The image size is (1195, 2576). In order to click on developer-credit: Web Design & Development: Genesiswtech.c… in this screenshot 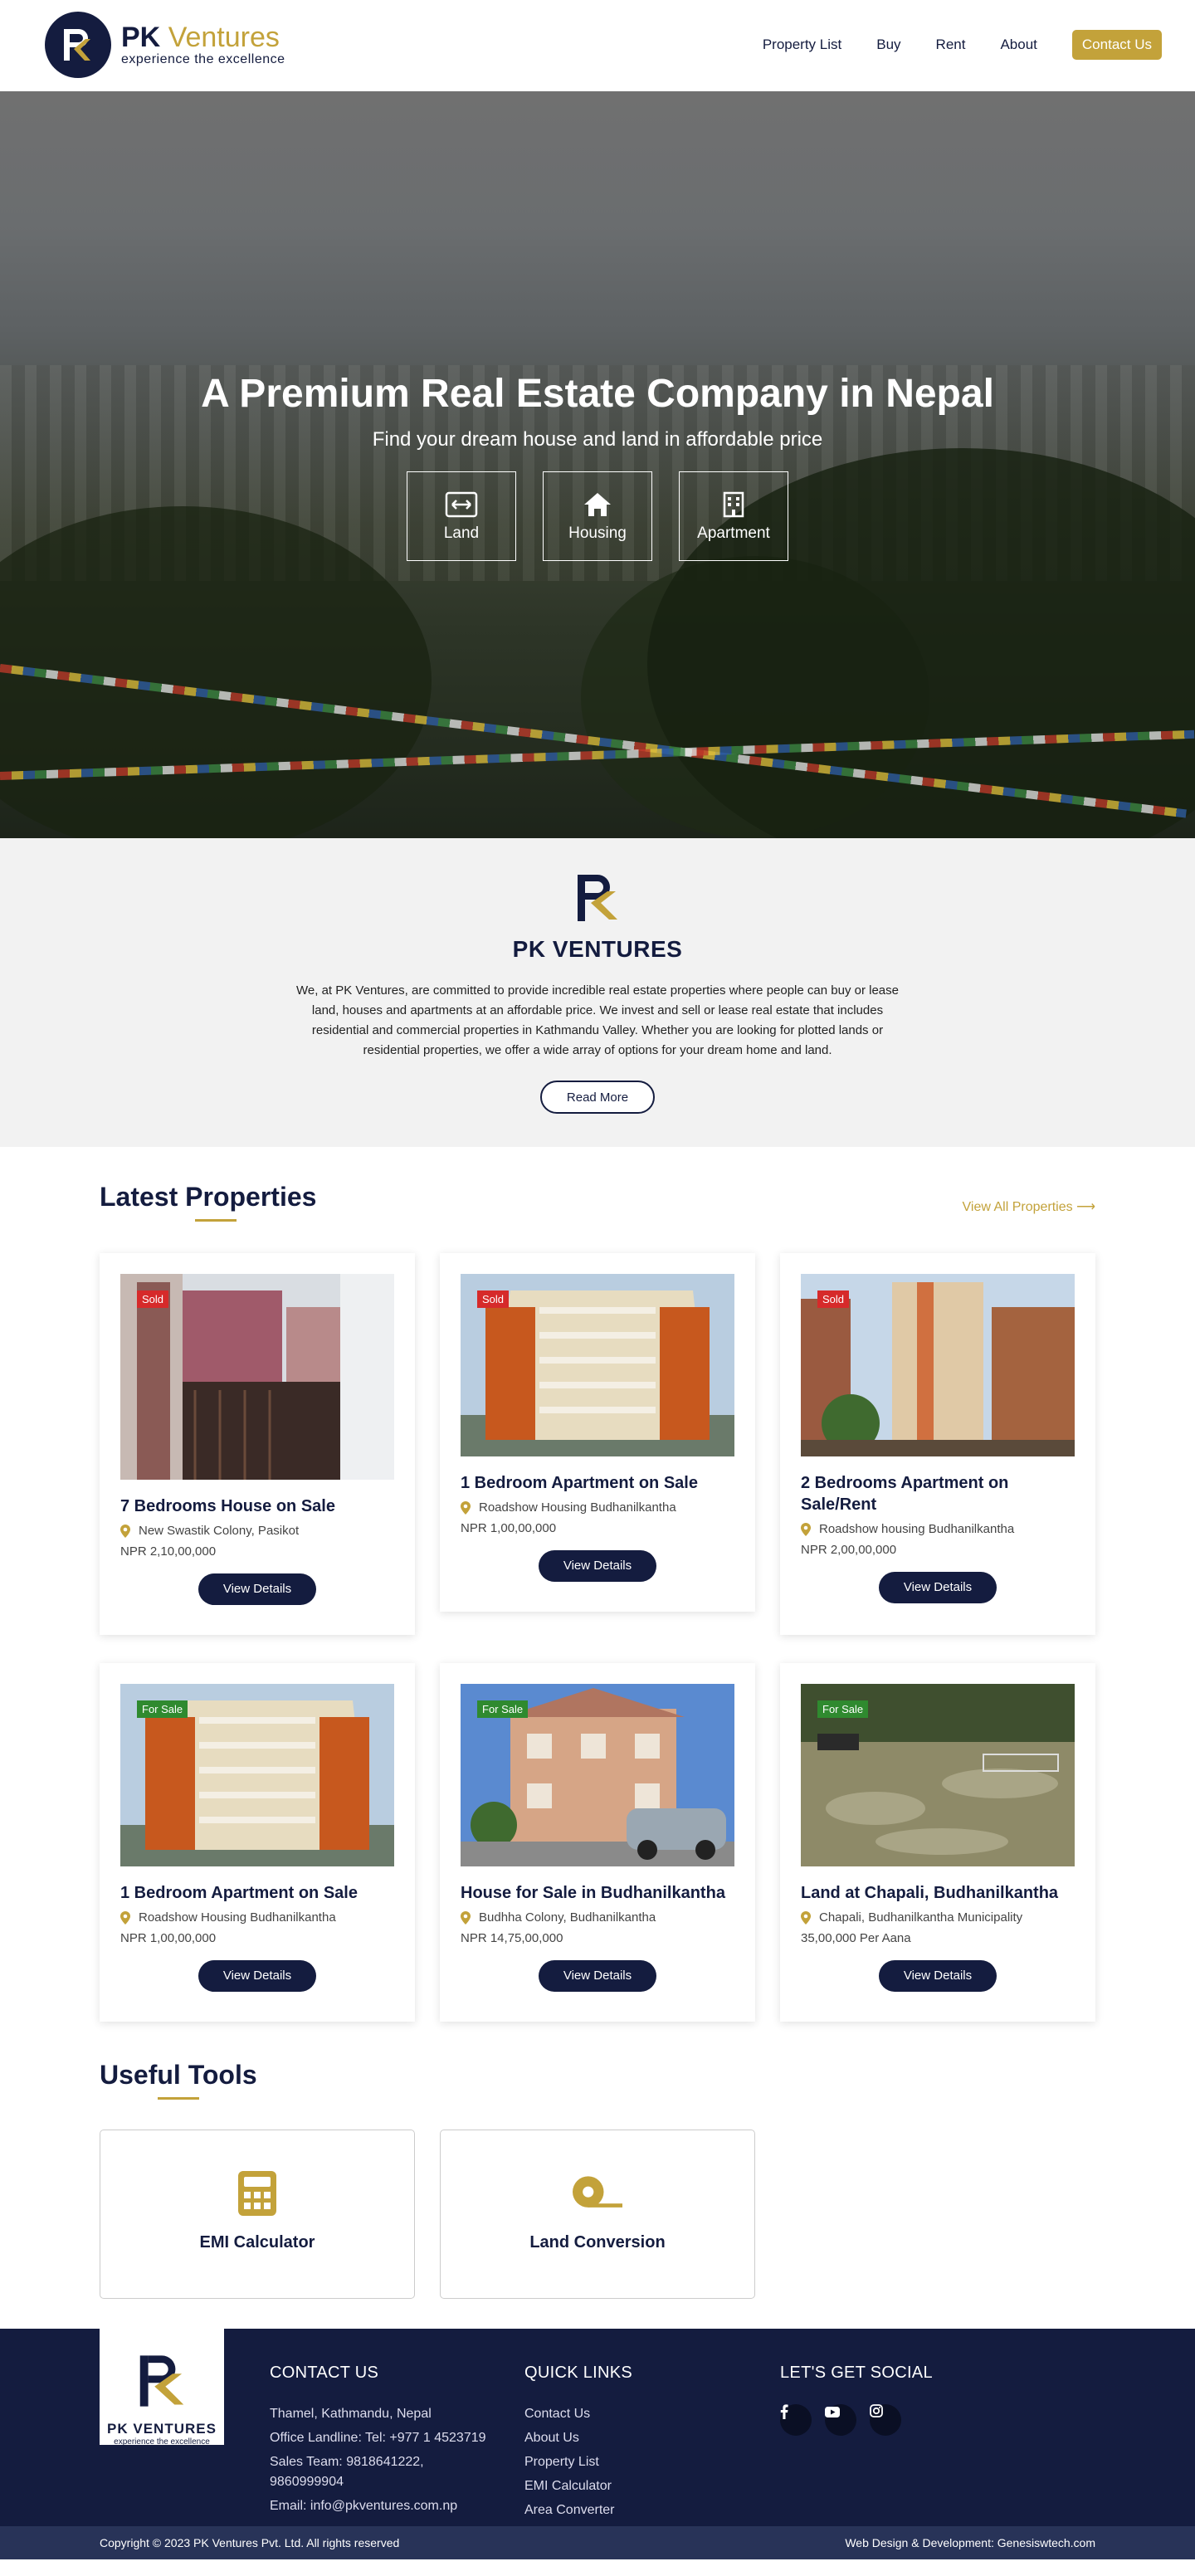, I will do `click(970, 2542)`.